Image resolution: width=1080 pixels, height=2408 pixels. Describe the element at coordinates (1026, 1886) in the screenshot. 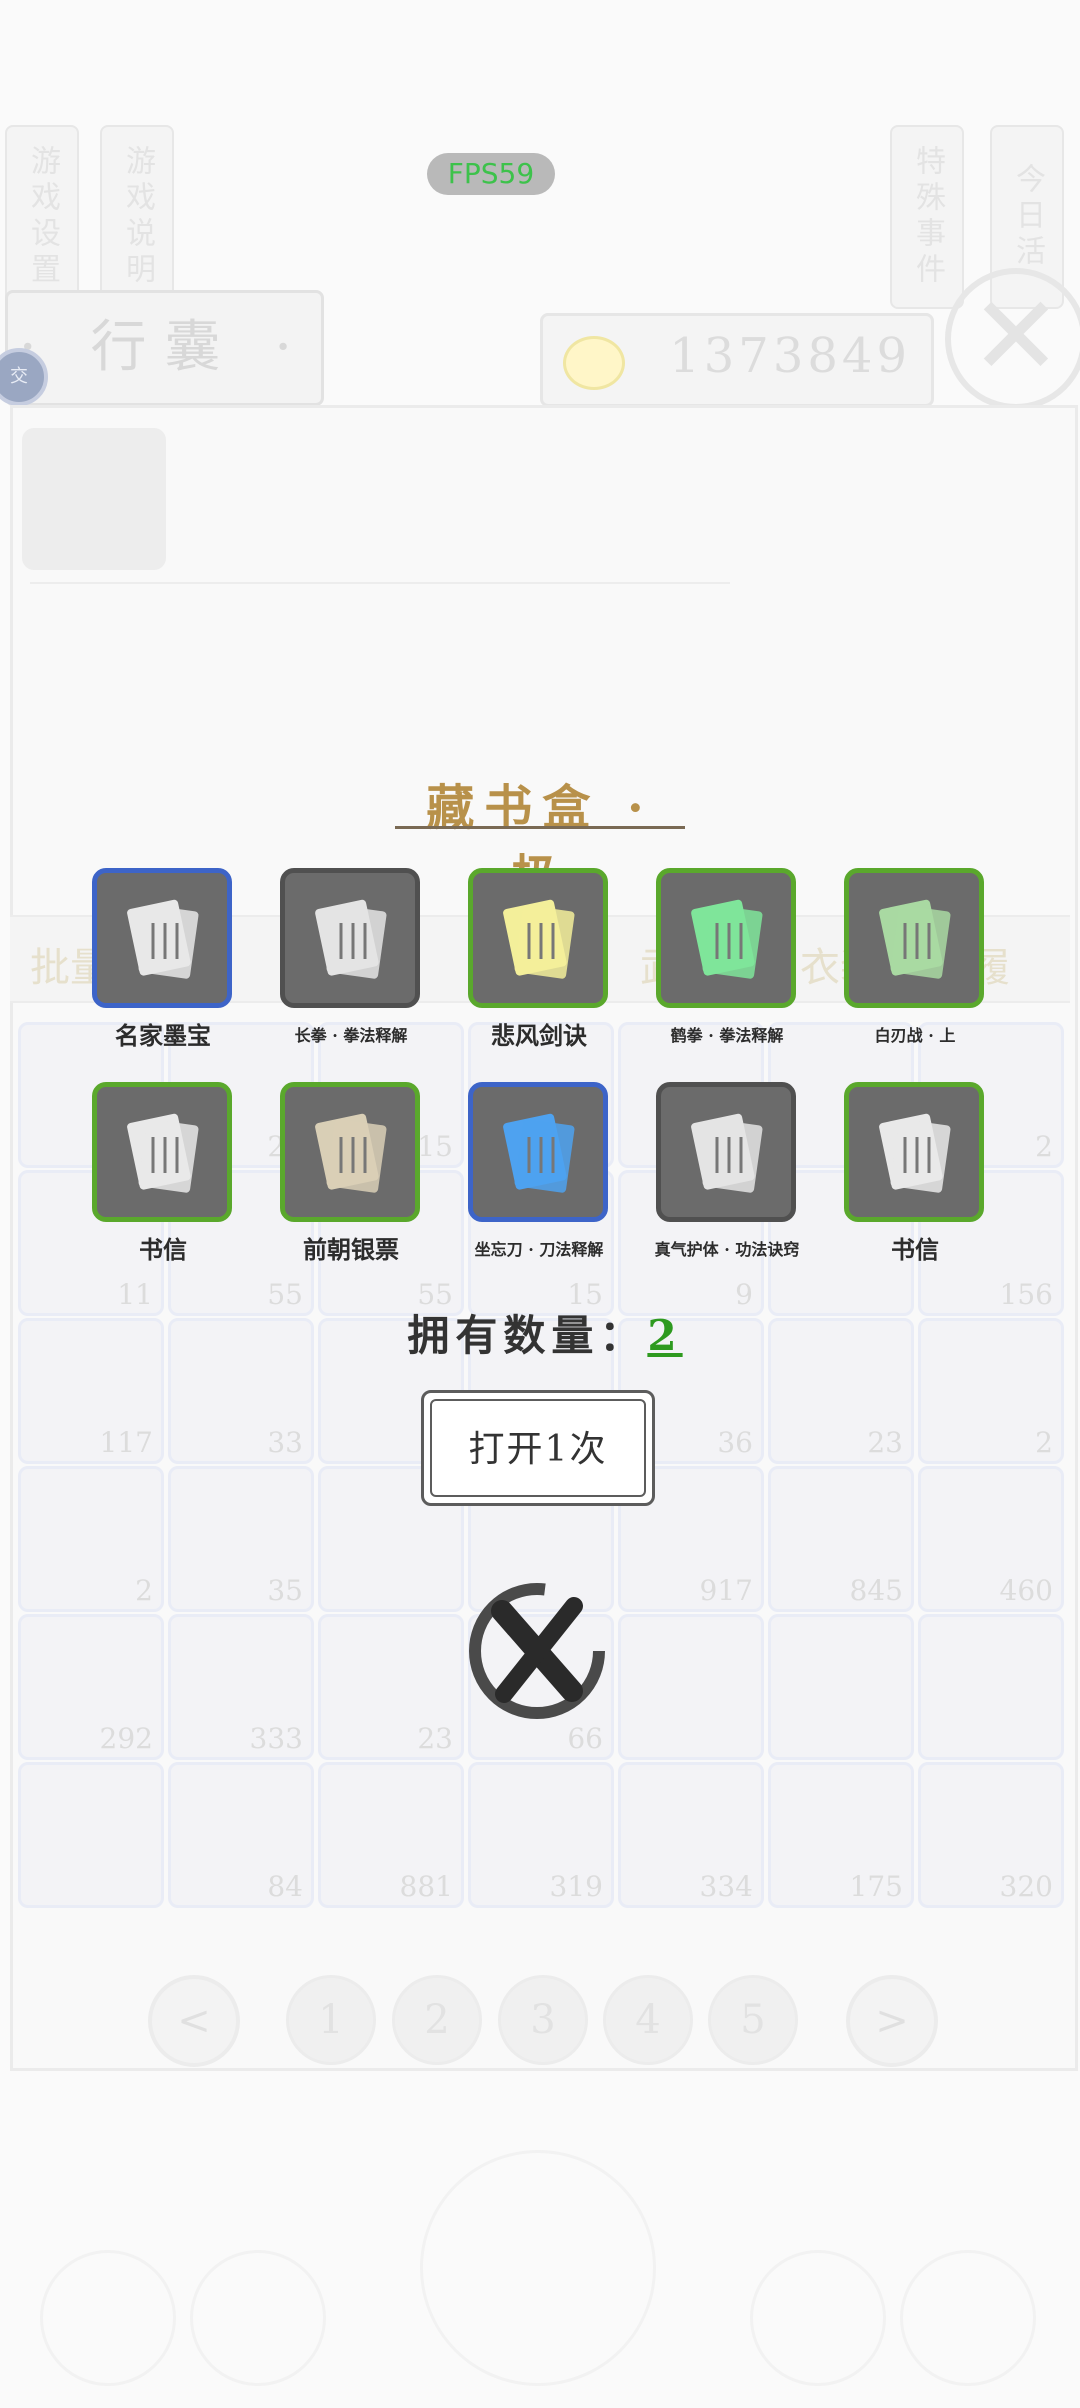

I see `cell-count: 320` at that location.